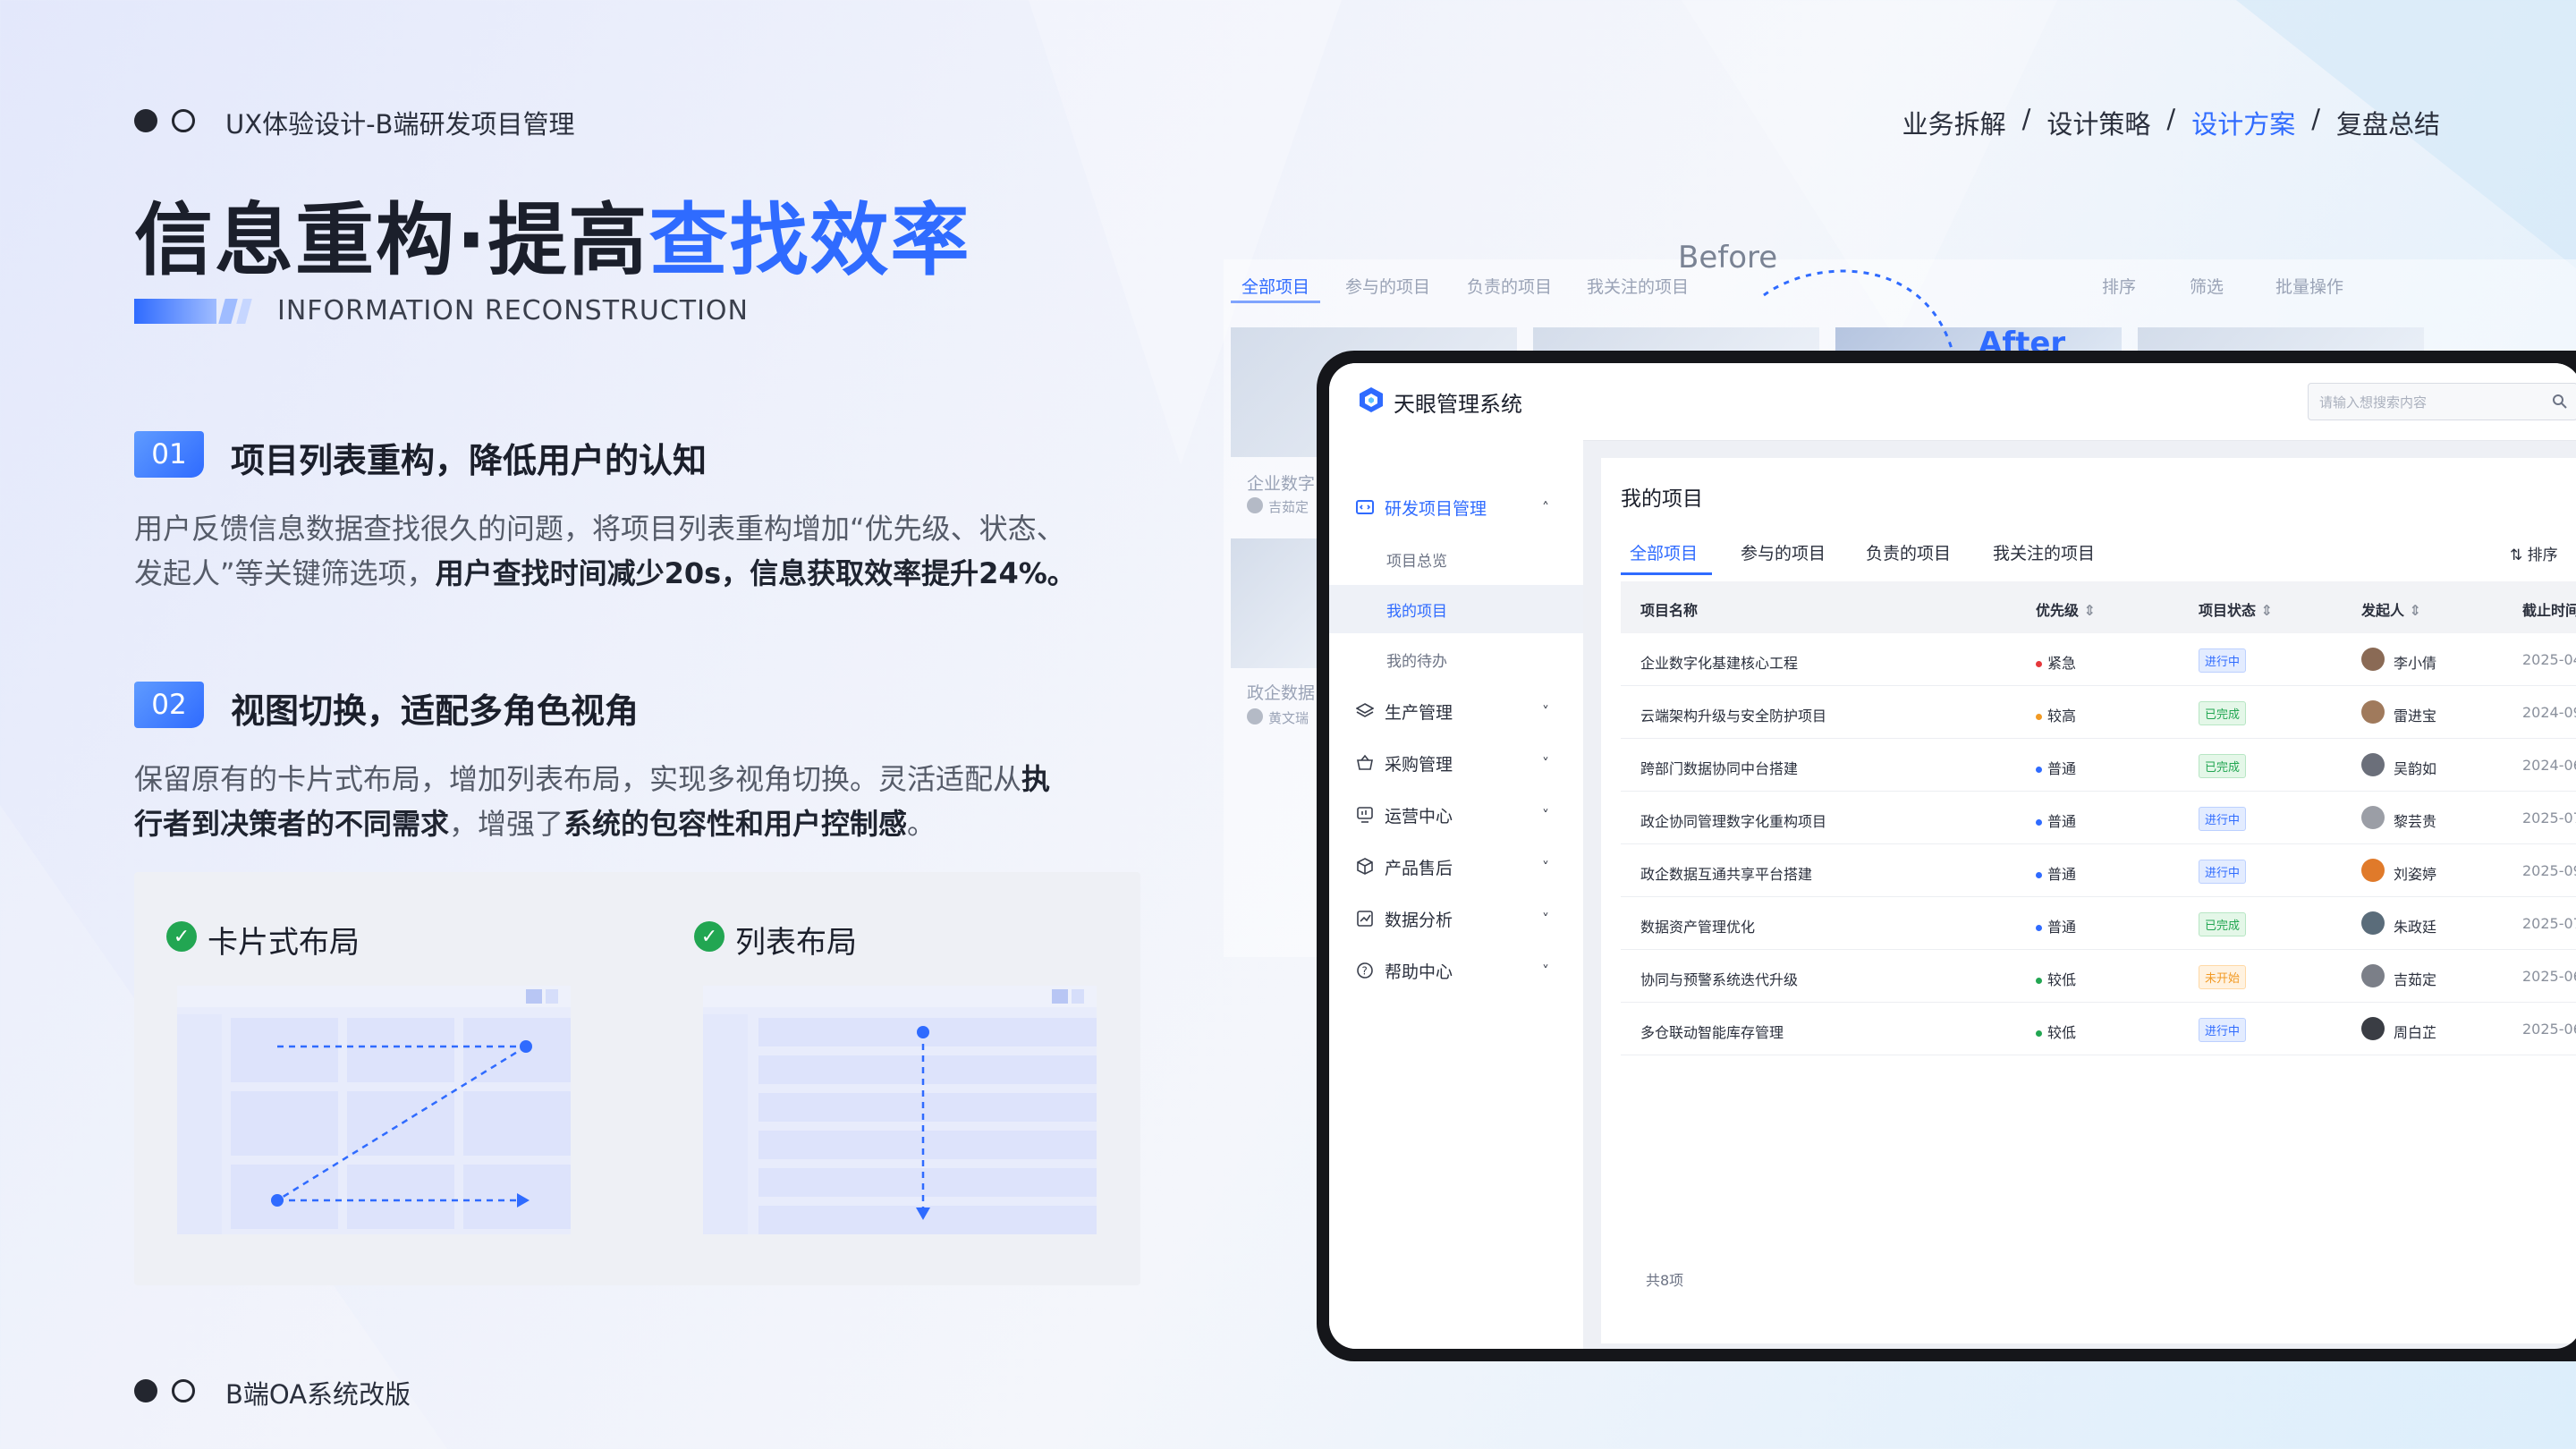  What do you see at coordinates (578, 779) in the screenshot?
I see `description-text: 保留原有的卡片式布局，增加列表布局，实现多视角切换。灵活适配从` at bounding box center [578, 779].